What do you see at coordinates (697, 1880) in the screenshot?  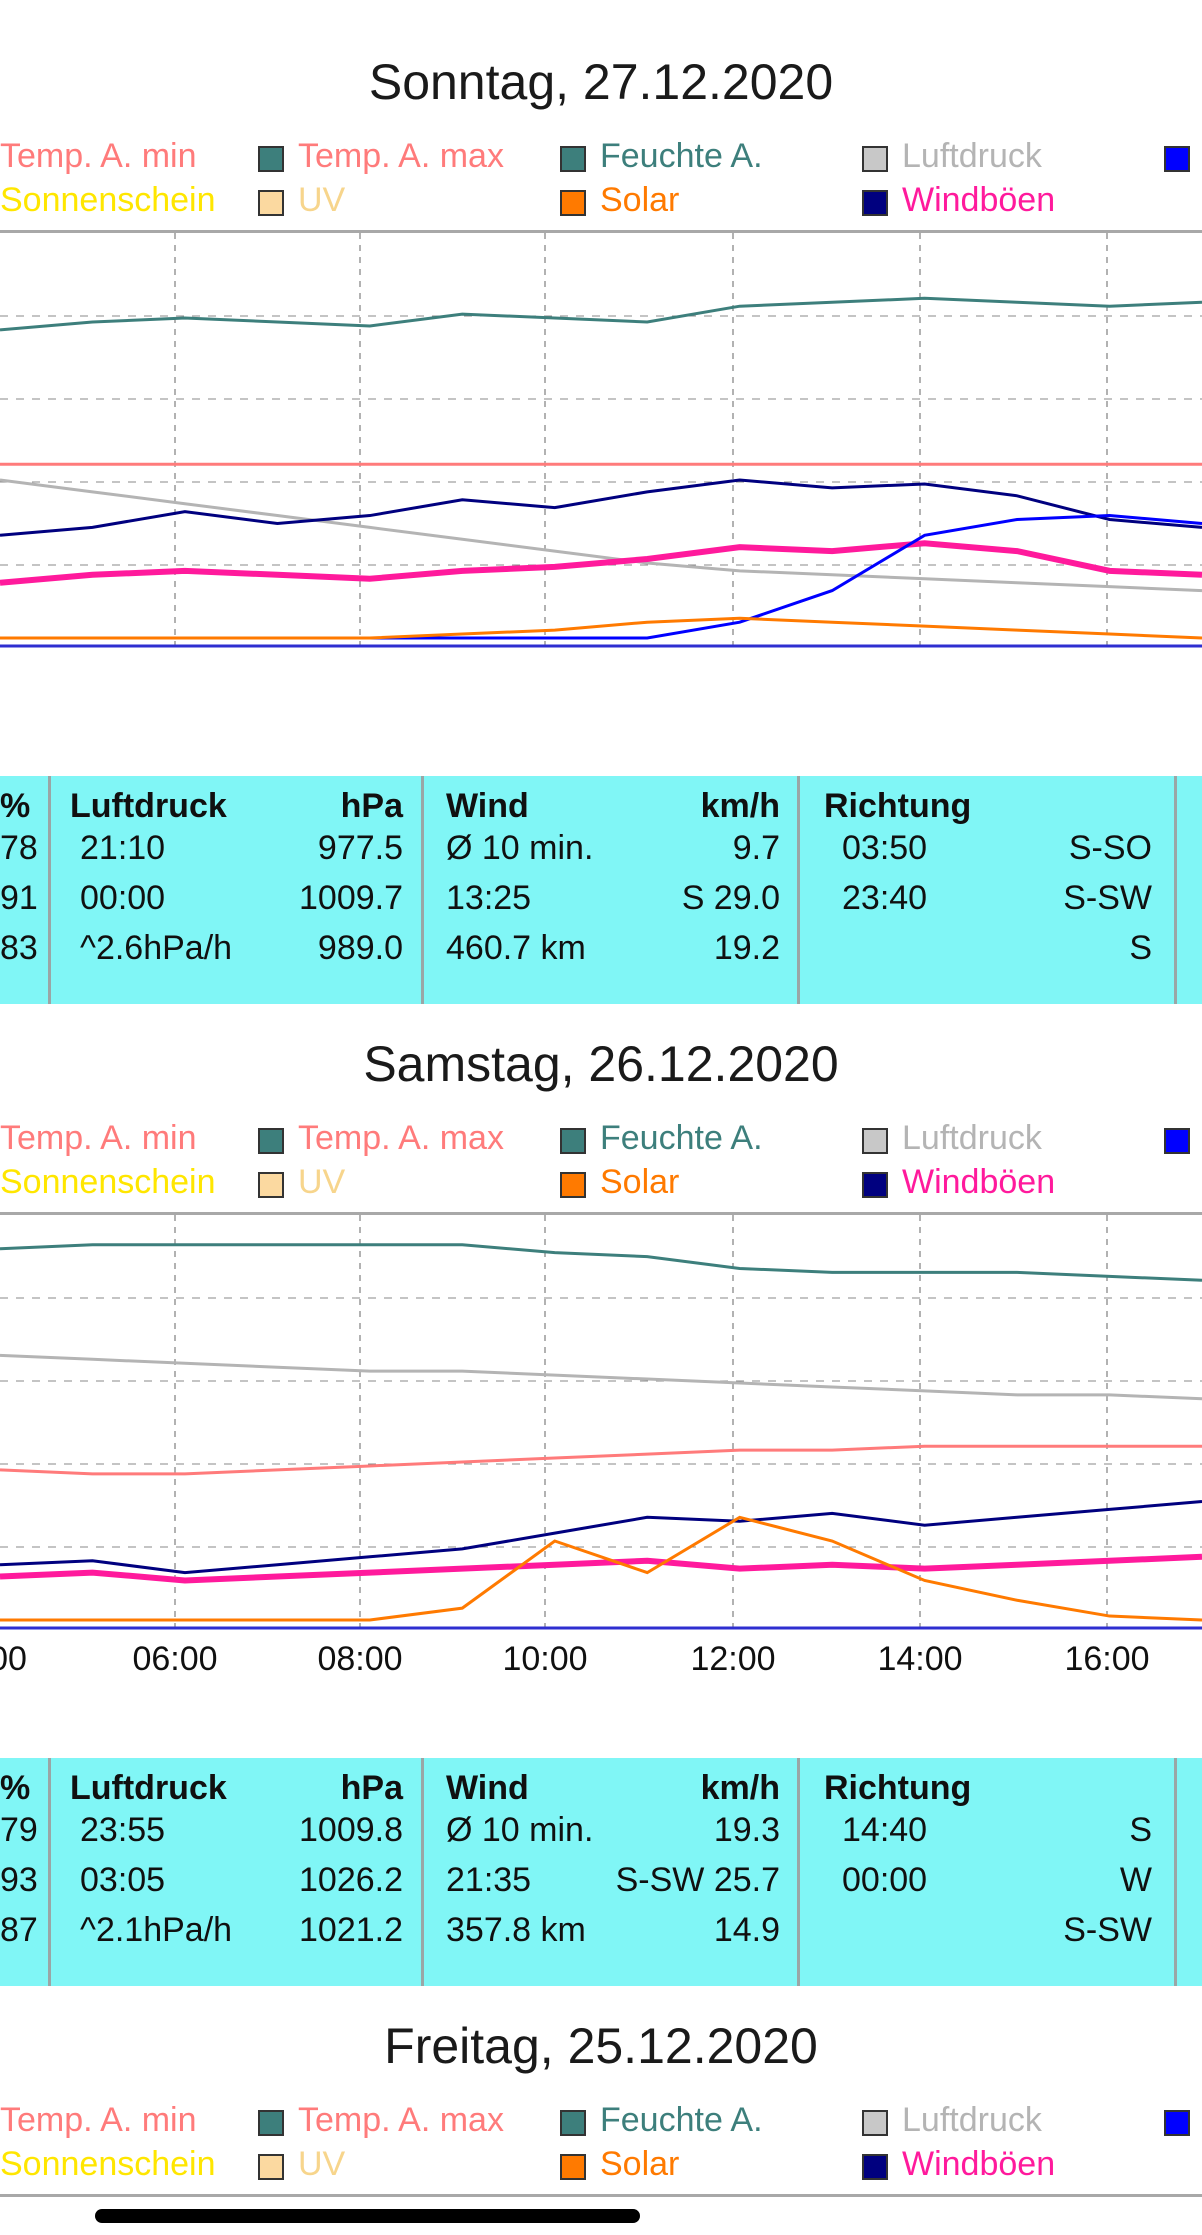 I see `stat-cell: S-SW 25.7` at bounding box center [697, 1880].